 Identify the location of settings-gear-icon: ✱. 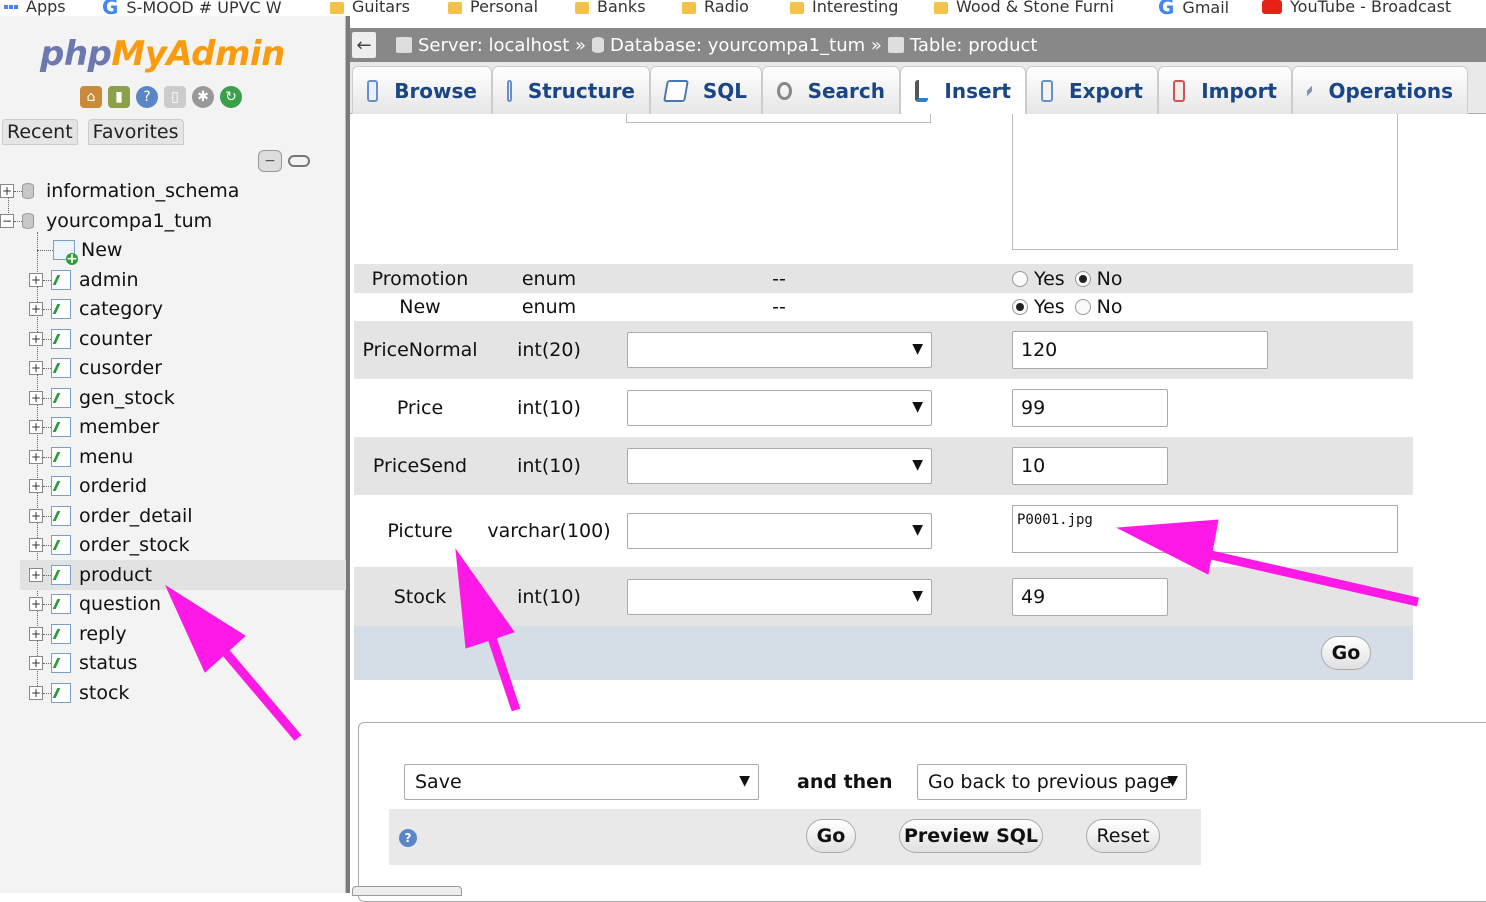
(203, 97).